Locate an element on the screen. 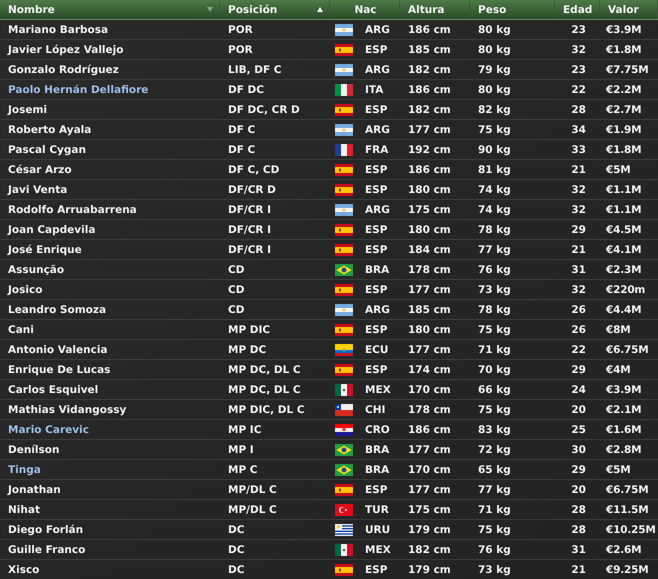 The height and width of the screenshot is (579, 658). height-text: 177 cm is located at coordinates (429, 490).